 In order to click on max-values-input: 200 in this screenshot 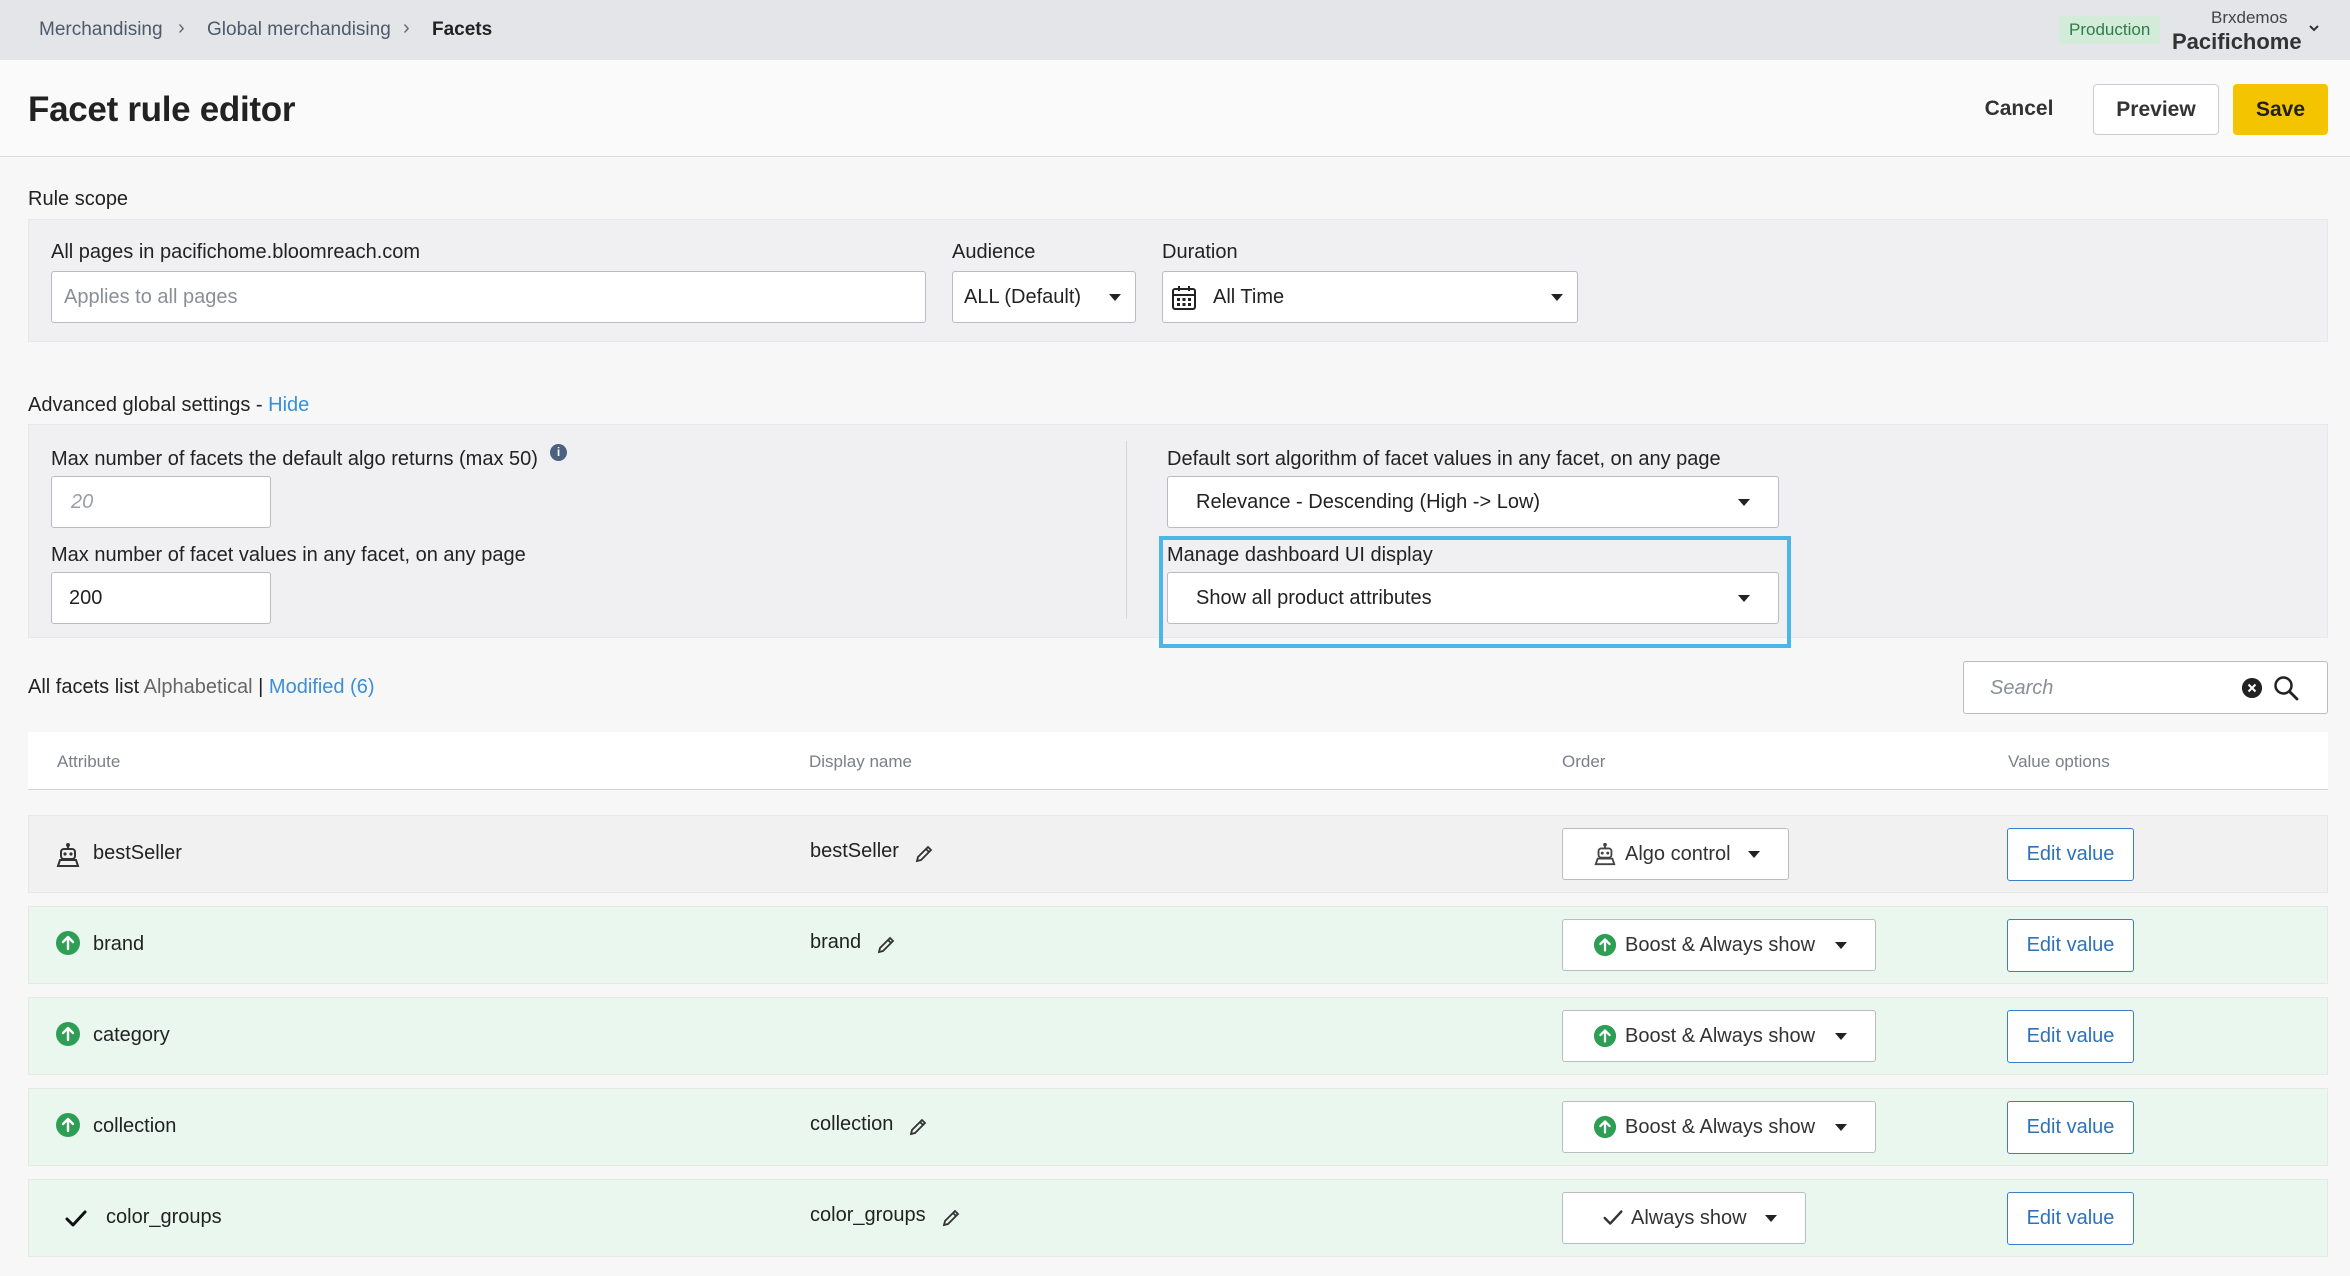, I will do `click(161, 598)`.